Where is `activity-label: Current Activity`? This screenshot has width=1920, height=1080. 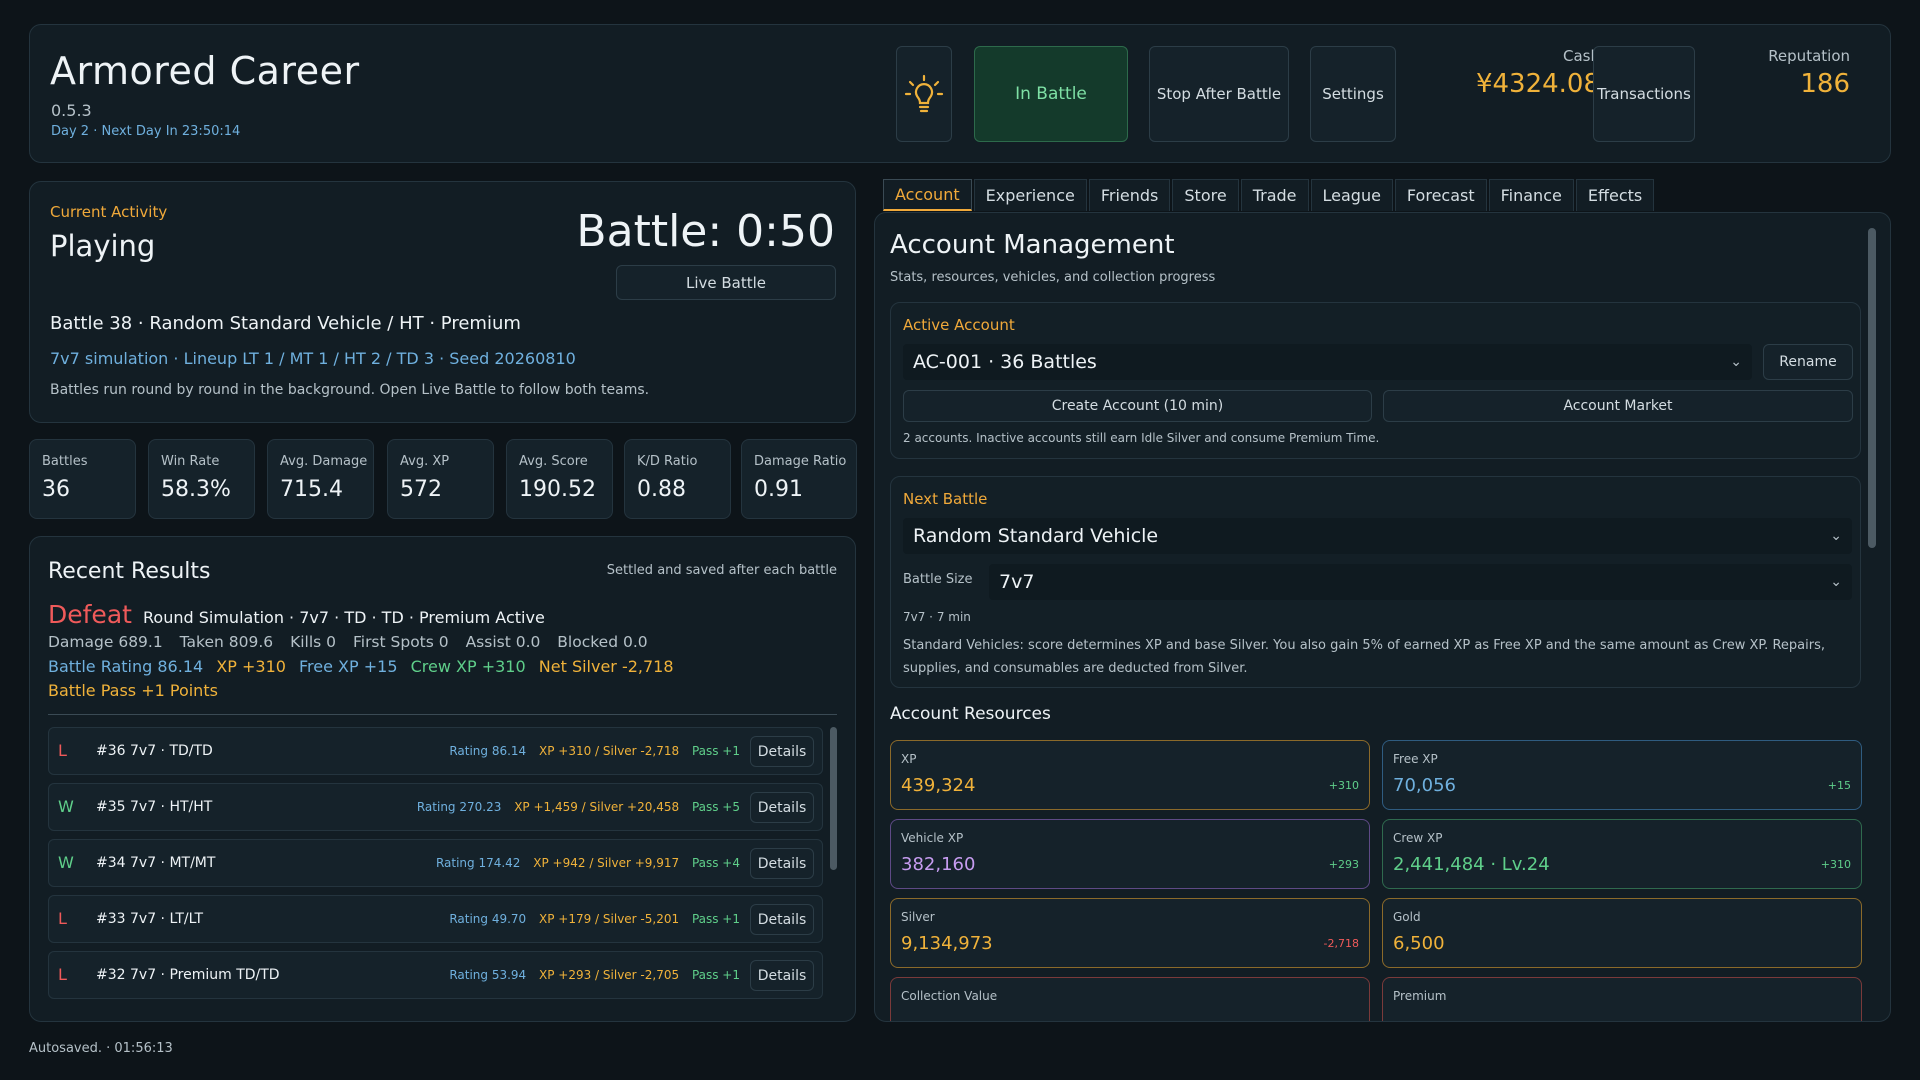
activity-label: Current Activity is located at coordinates (109, 212).